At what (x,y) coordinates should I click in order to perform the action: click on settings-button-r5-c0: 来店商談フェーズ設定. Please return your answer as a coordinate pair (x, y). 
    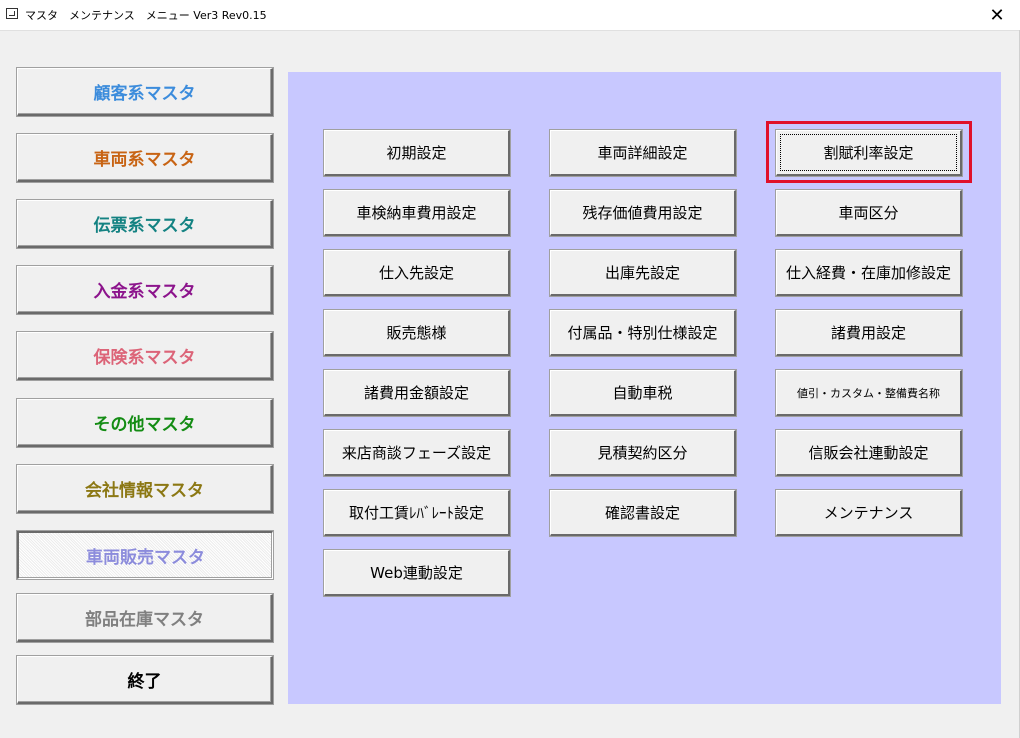
    Looking at the image, I should click on (417, 453).